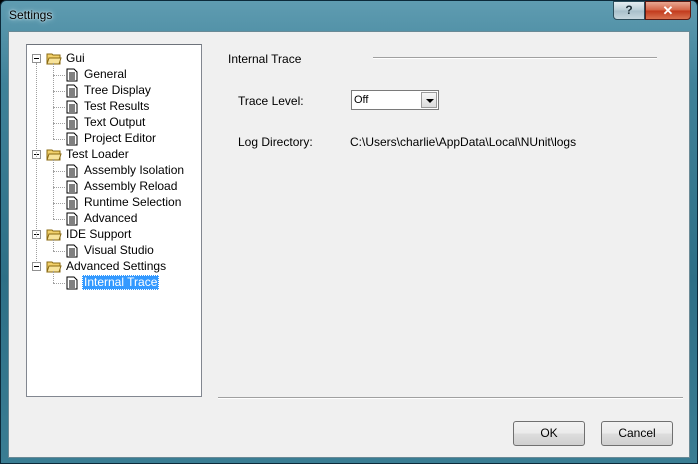 Image resolution: width=698 pixels, height=464 pixels. What do you see at coordinates (105, 74) in the screenshot?
I see `tree-item-label: General` at bounding box center [105, 74].